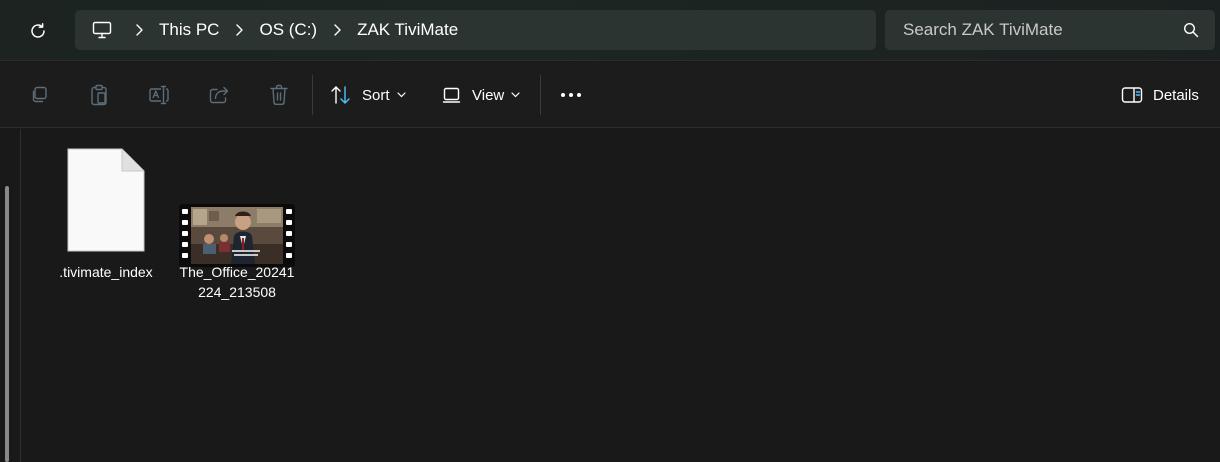 This screenshot has height=462, width=1220. Describe the element at coordinates (237, 235) in the screenshot. I see `video-thumbnail-icon` at that location.